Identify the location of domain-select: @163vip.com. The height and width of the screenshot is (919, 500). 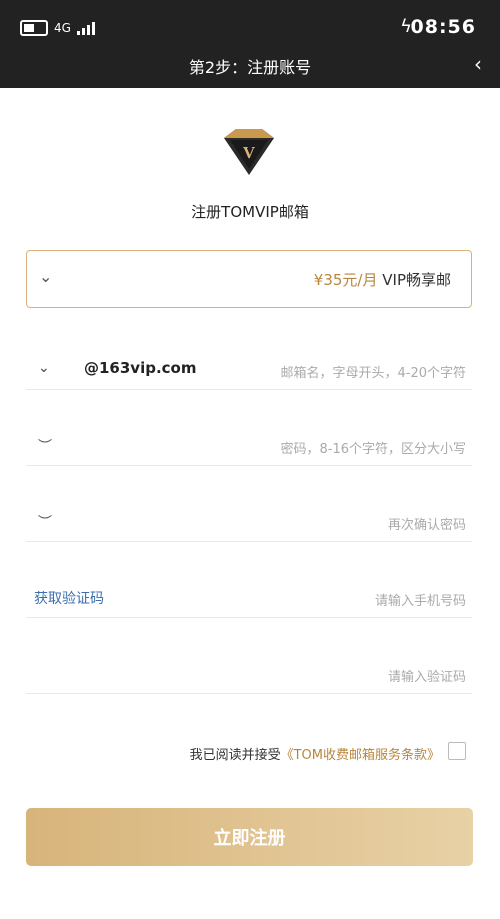
(140, 368).